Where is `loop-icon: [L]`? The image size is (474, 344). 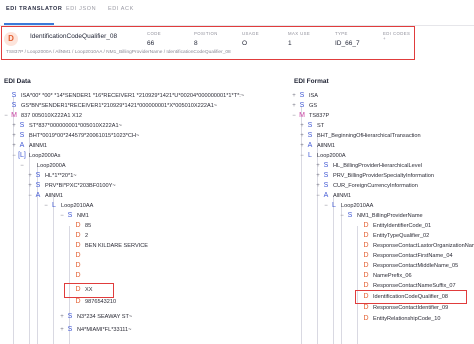
loop-icon: [L] is located at coordinates (22, 155).